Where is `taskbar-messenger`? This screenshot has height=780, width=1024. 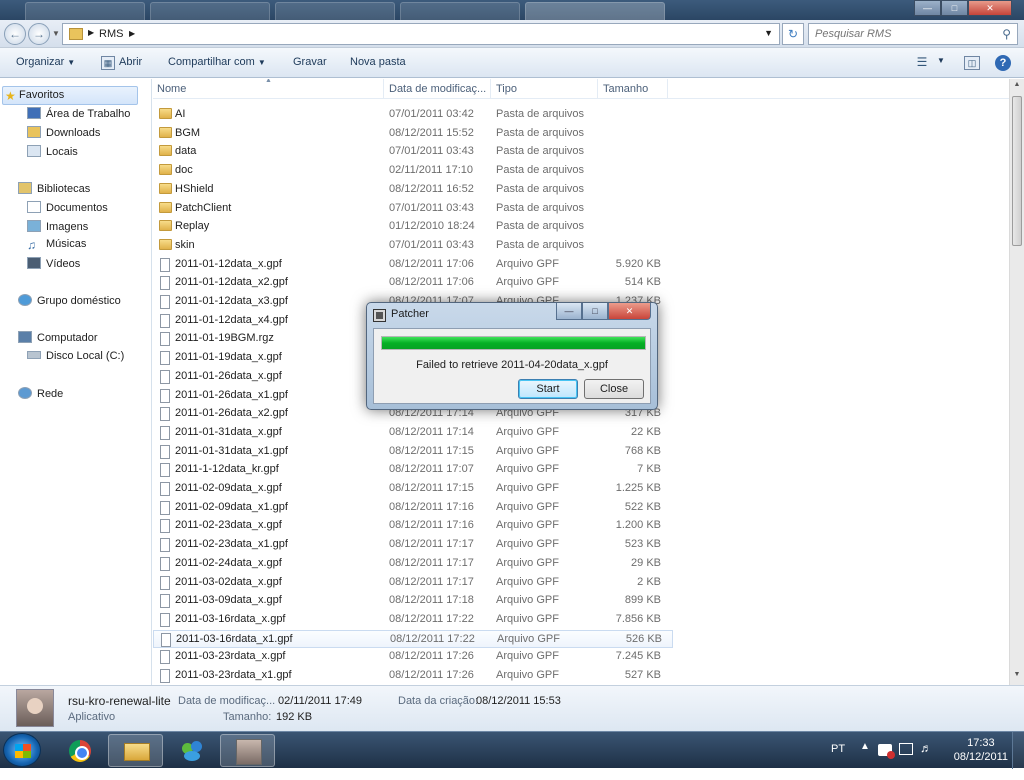
taskbar-messenger is located at coordinates (191, 750).